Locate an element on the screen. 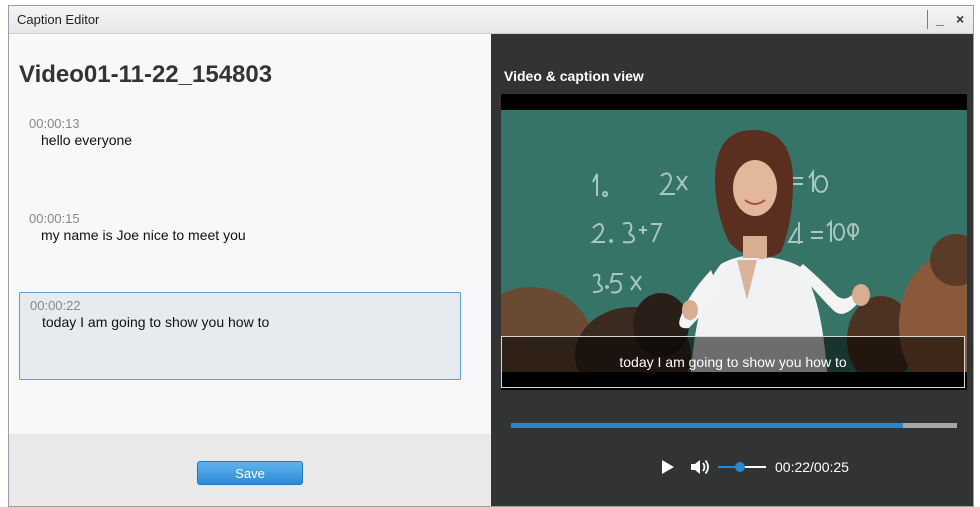 This screenshot has width=980, height=507. caption-timestamp: 00:00:15 is located at coordinates (54, 218).